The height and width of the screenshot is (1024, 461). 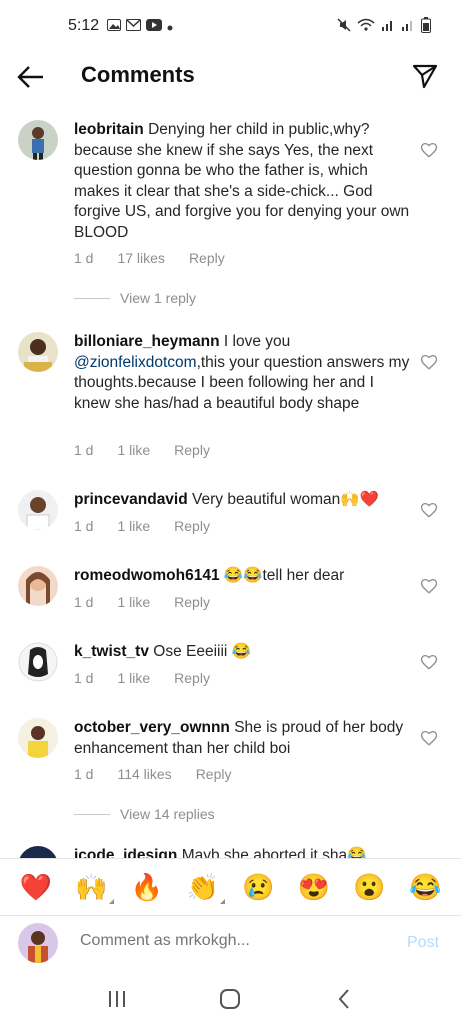 I want to click on status-right-icons, so click(x=384, y=26).